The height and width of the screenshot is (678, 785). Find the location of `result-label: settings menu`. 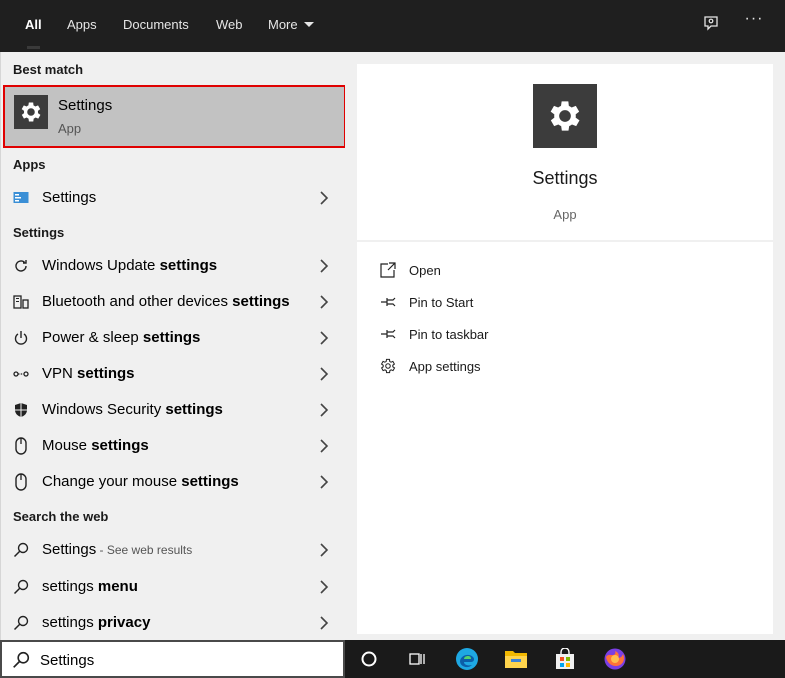

result-label: settings menu is located at coordinates (90, 586).